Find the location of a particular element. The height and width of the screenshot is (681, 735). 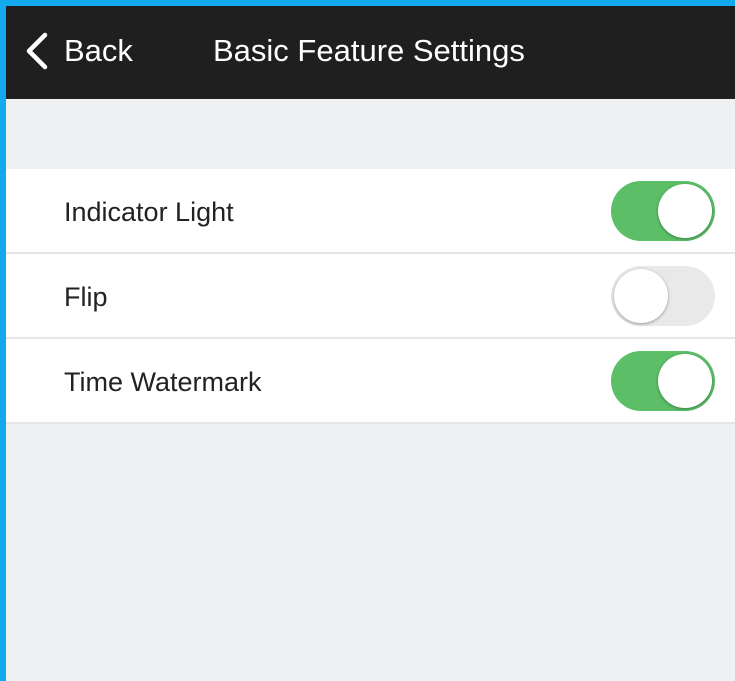

setting-label: Time Watermark is located at coordinates (163, 382).